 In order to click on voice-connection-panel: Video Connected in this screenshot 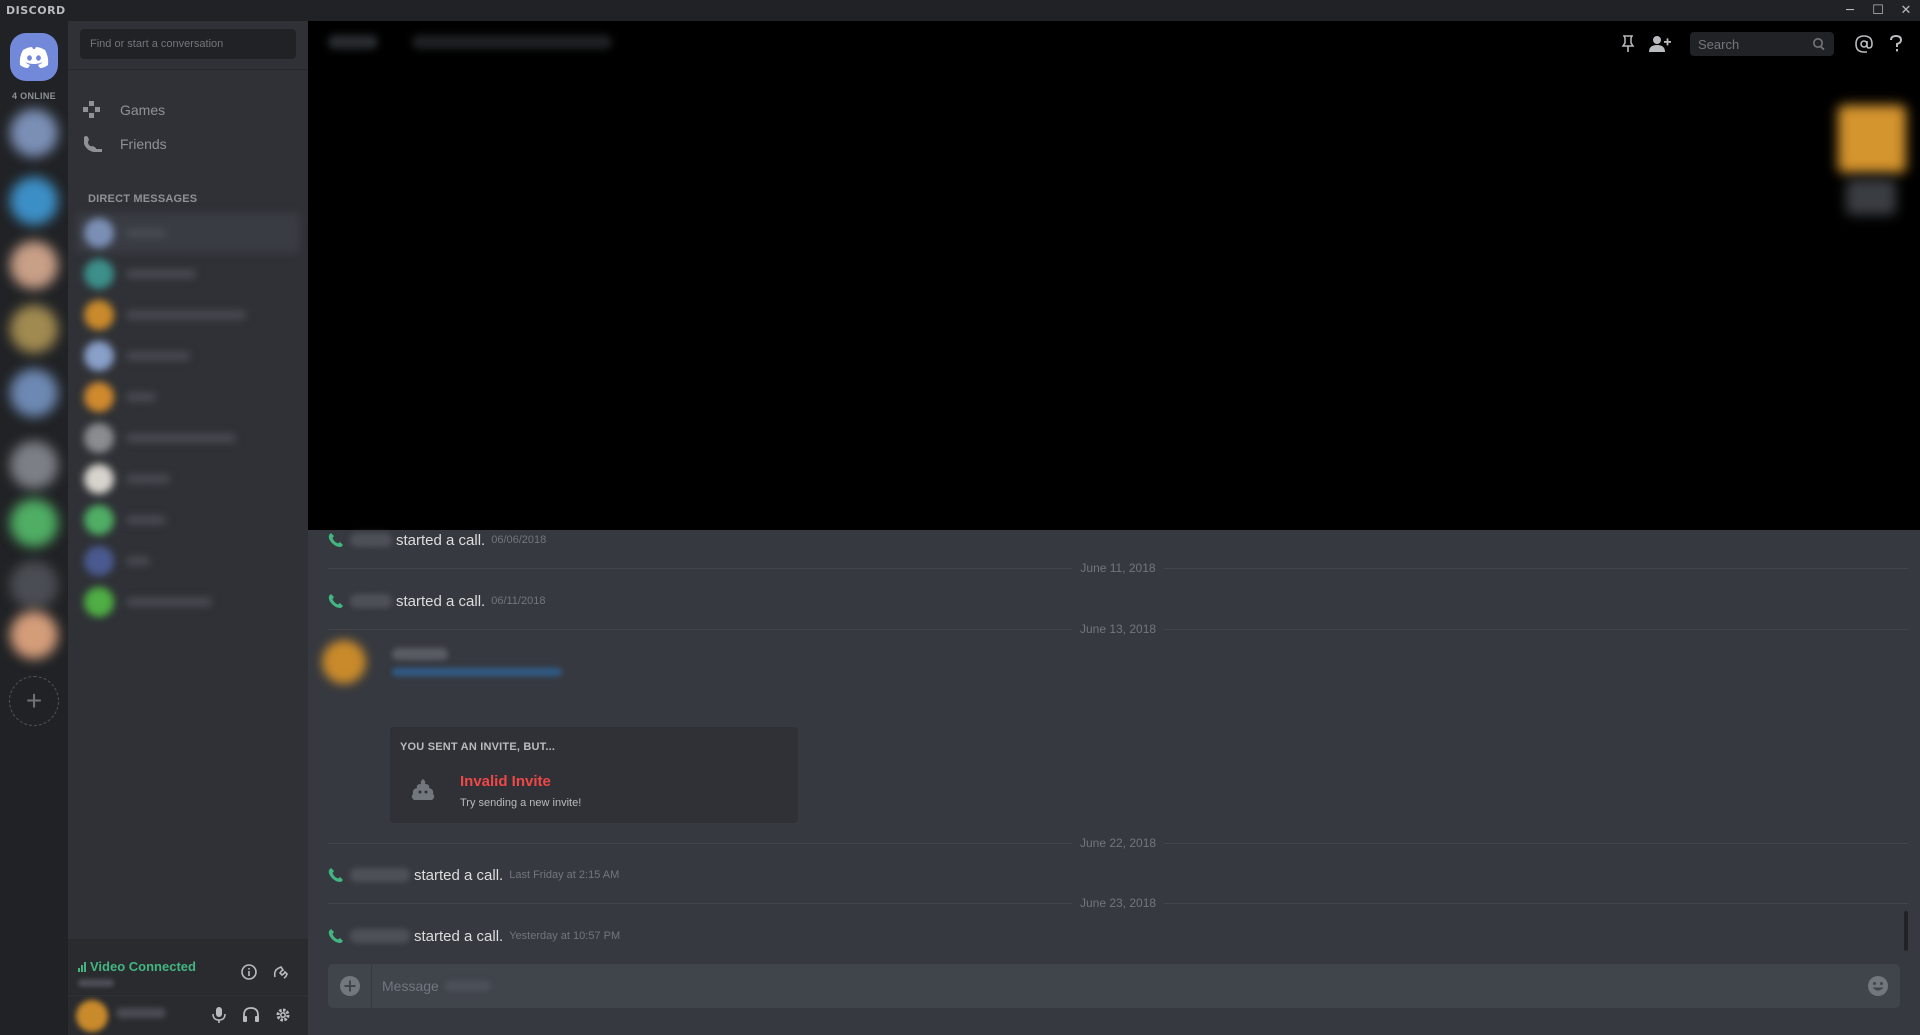, I will do `click(188, 967)`.